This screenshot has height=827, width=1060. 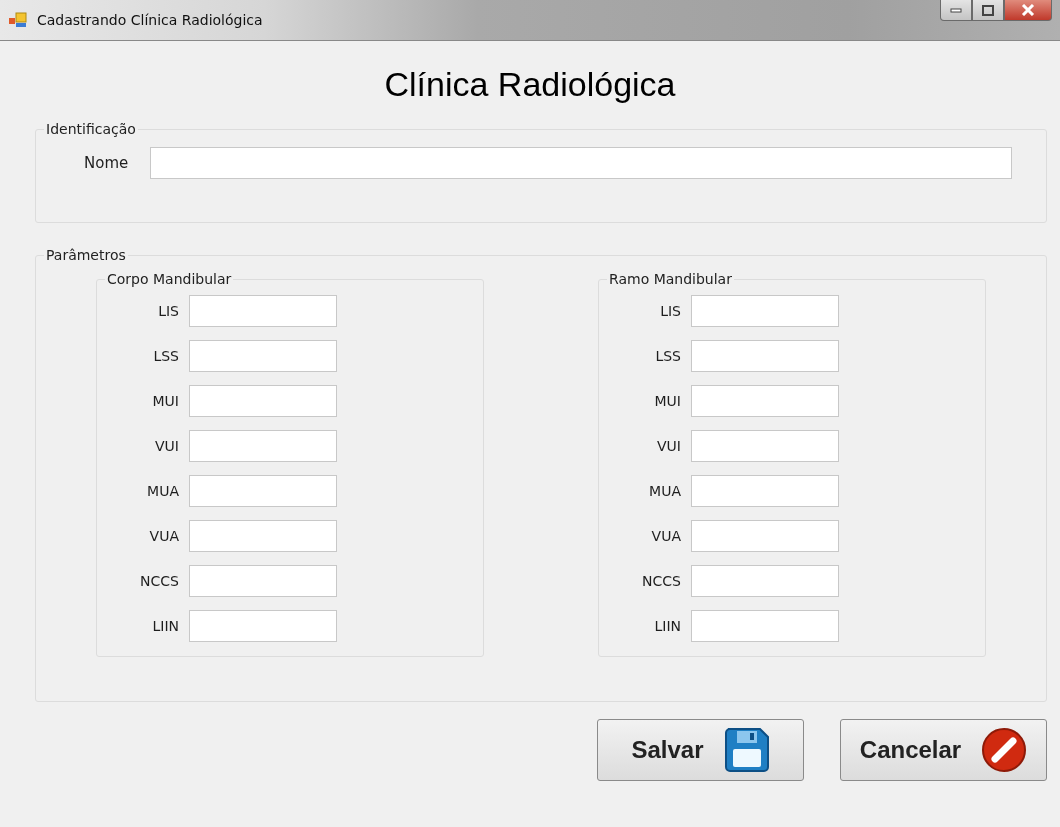 I want to click on field-label: Nome, so click(x=106, y=163).